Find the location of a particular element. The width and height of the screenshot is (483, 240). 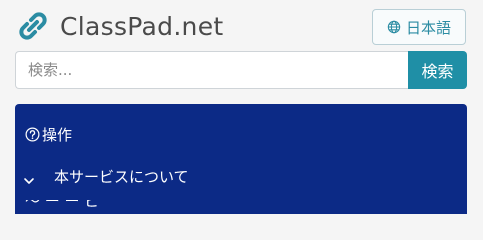

chevron-down-icon is located at coordinates (29, 181).